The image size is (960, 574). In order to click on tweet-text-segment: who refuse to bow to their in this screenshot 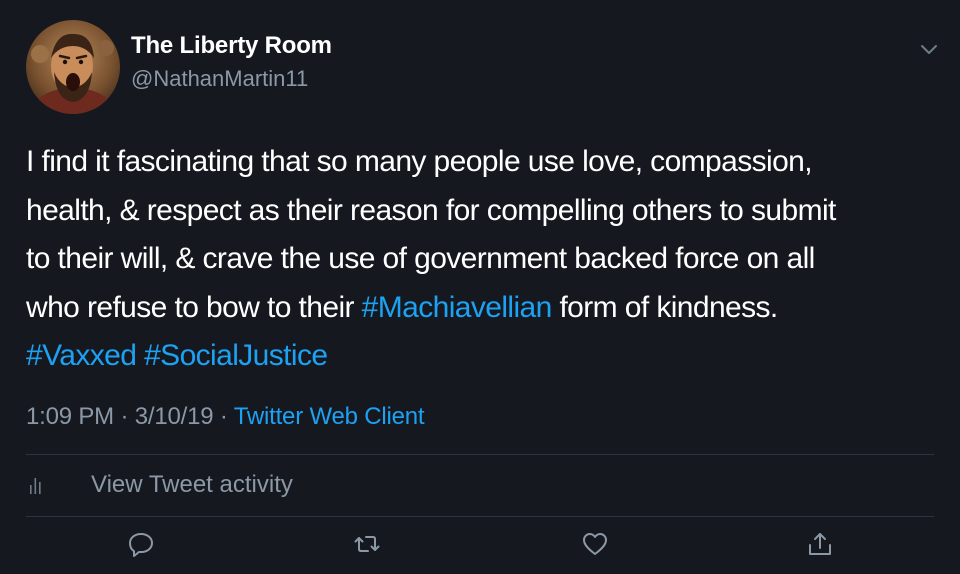, I will do `click(194, 307)`.